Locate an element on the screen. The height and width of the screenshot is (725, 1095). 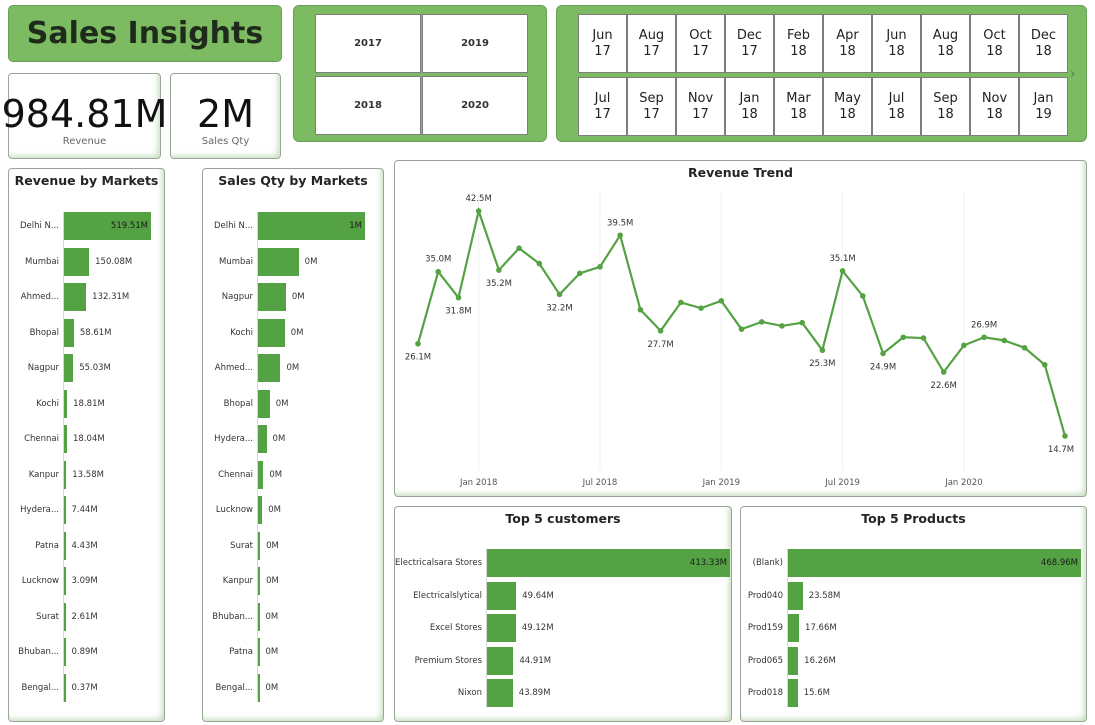
bar-value-label: 0M is located at coordinates (279, 439).